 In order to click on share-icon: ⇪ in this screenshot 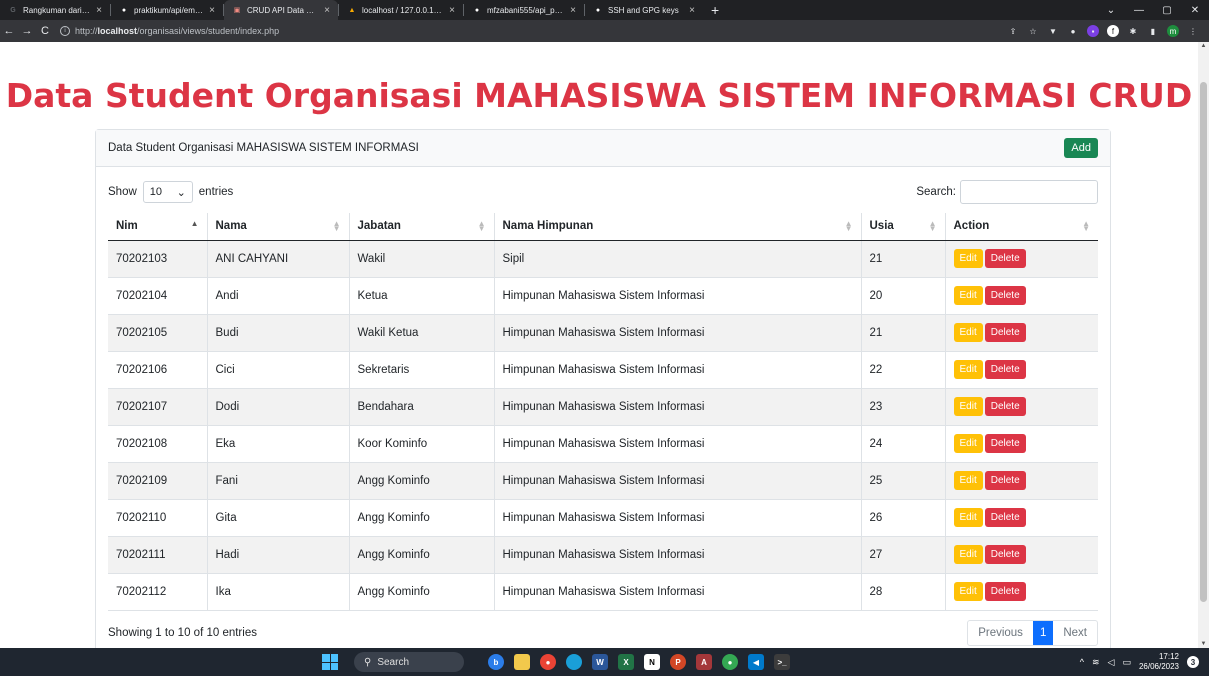, I will do `click(1013, 31)`.